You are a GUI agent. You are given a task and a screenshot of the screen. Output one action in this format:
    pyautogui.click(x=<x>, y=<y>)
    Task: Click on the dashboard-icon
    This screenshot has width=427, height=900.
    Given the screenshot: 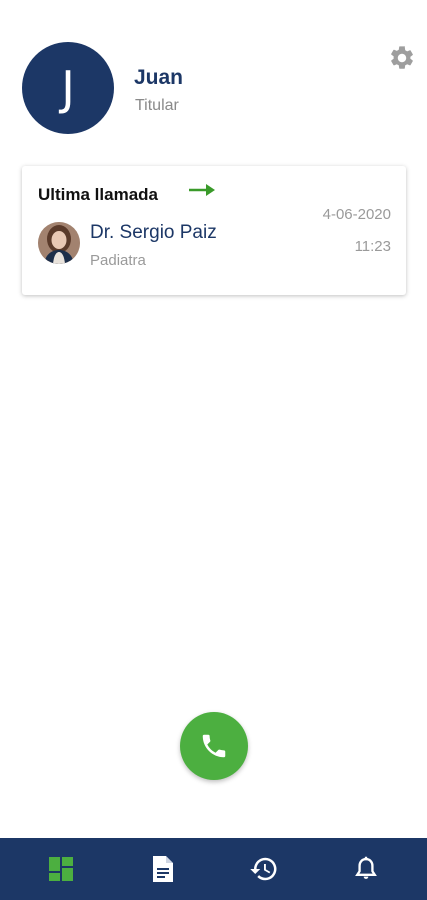 What is the action you would take?
    pyautogui.click(x=60, y=869)
    